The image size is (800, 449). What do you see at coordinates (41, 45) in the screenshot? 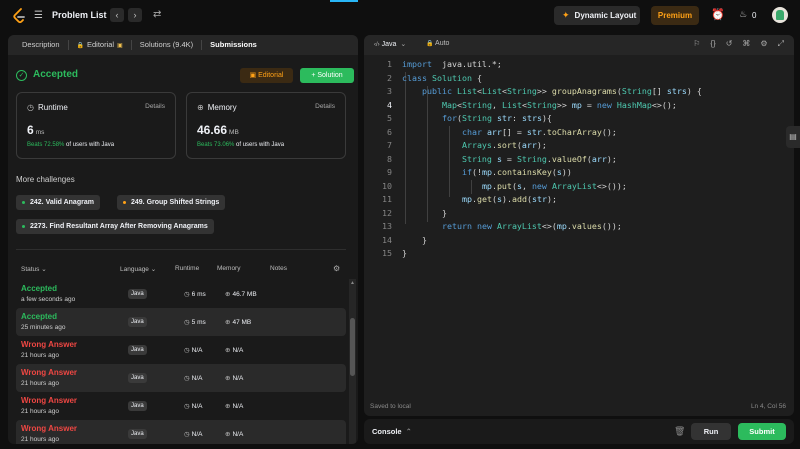
I see `tab-description: Description` at bounding box center [41, 45].